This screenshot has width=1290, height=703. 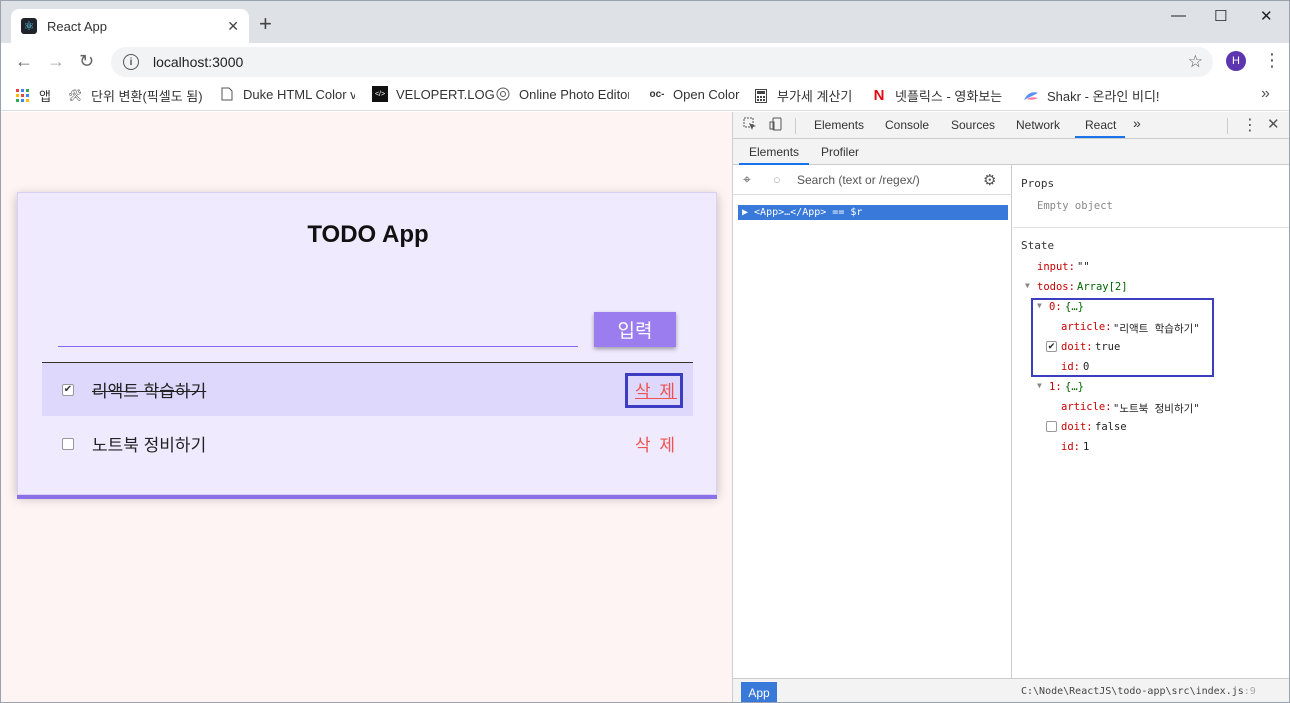 I want to click on reload-icon: ↻, so click(x=86, y=61).